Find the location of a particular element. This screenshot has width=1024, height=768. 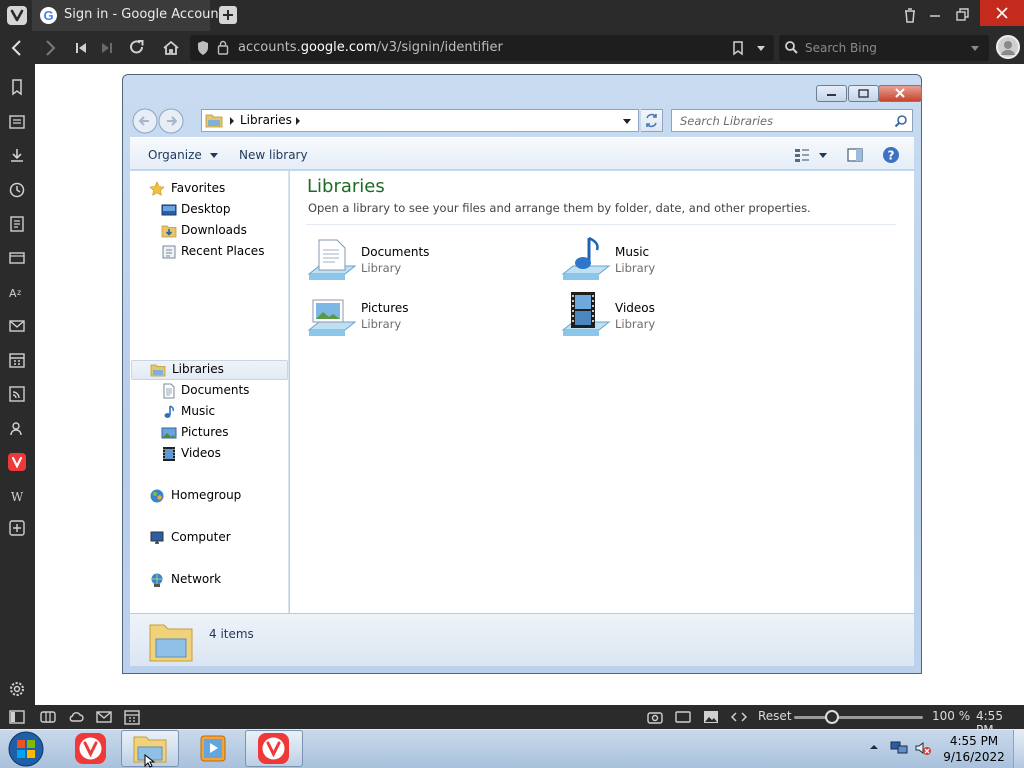

library-item-documents: Documents Library is located at coordinates (422, 261).